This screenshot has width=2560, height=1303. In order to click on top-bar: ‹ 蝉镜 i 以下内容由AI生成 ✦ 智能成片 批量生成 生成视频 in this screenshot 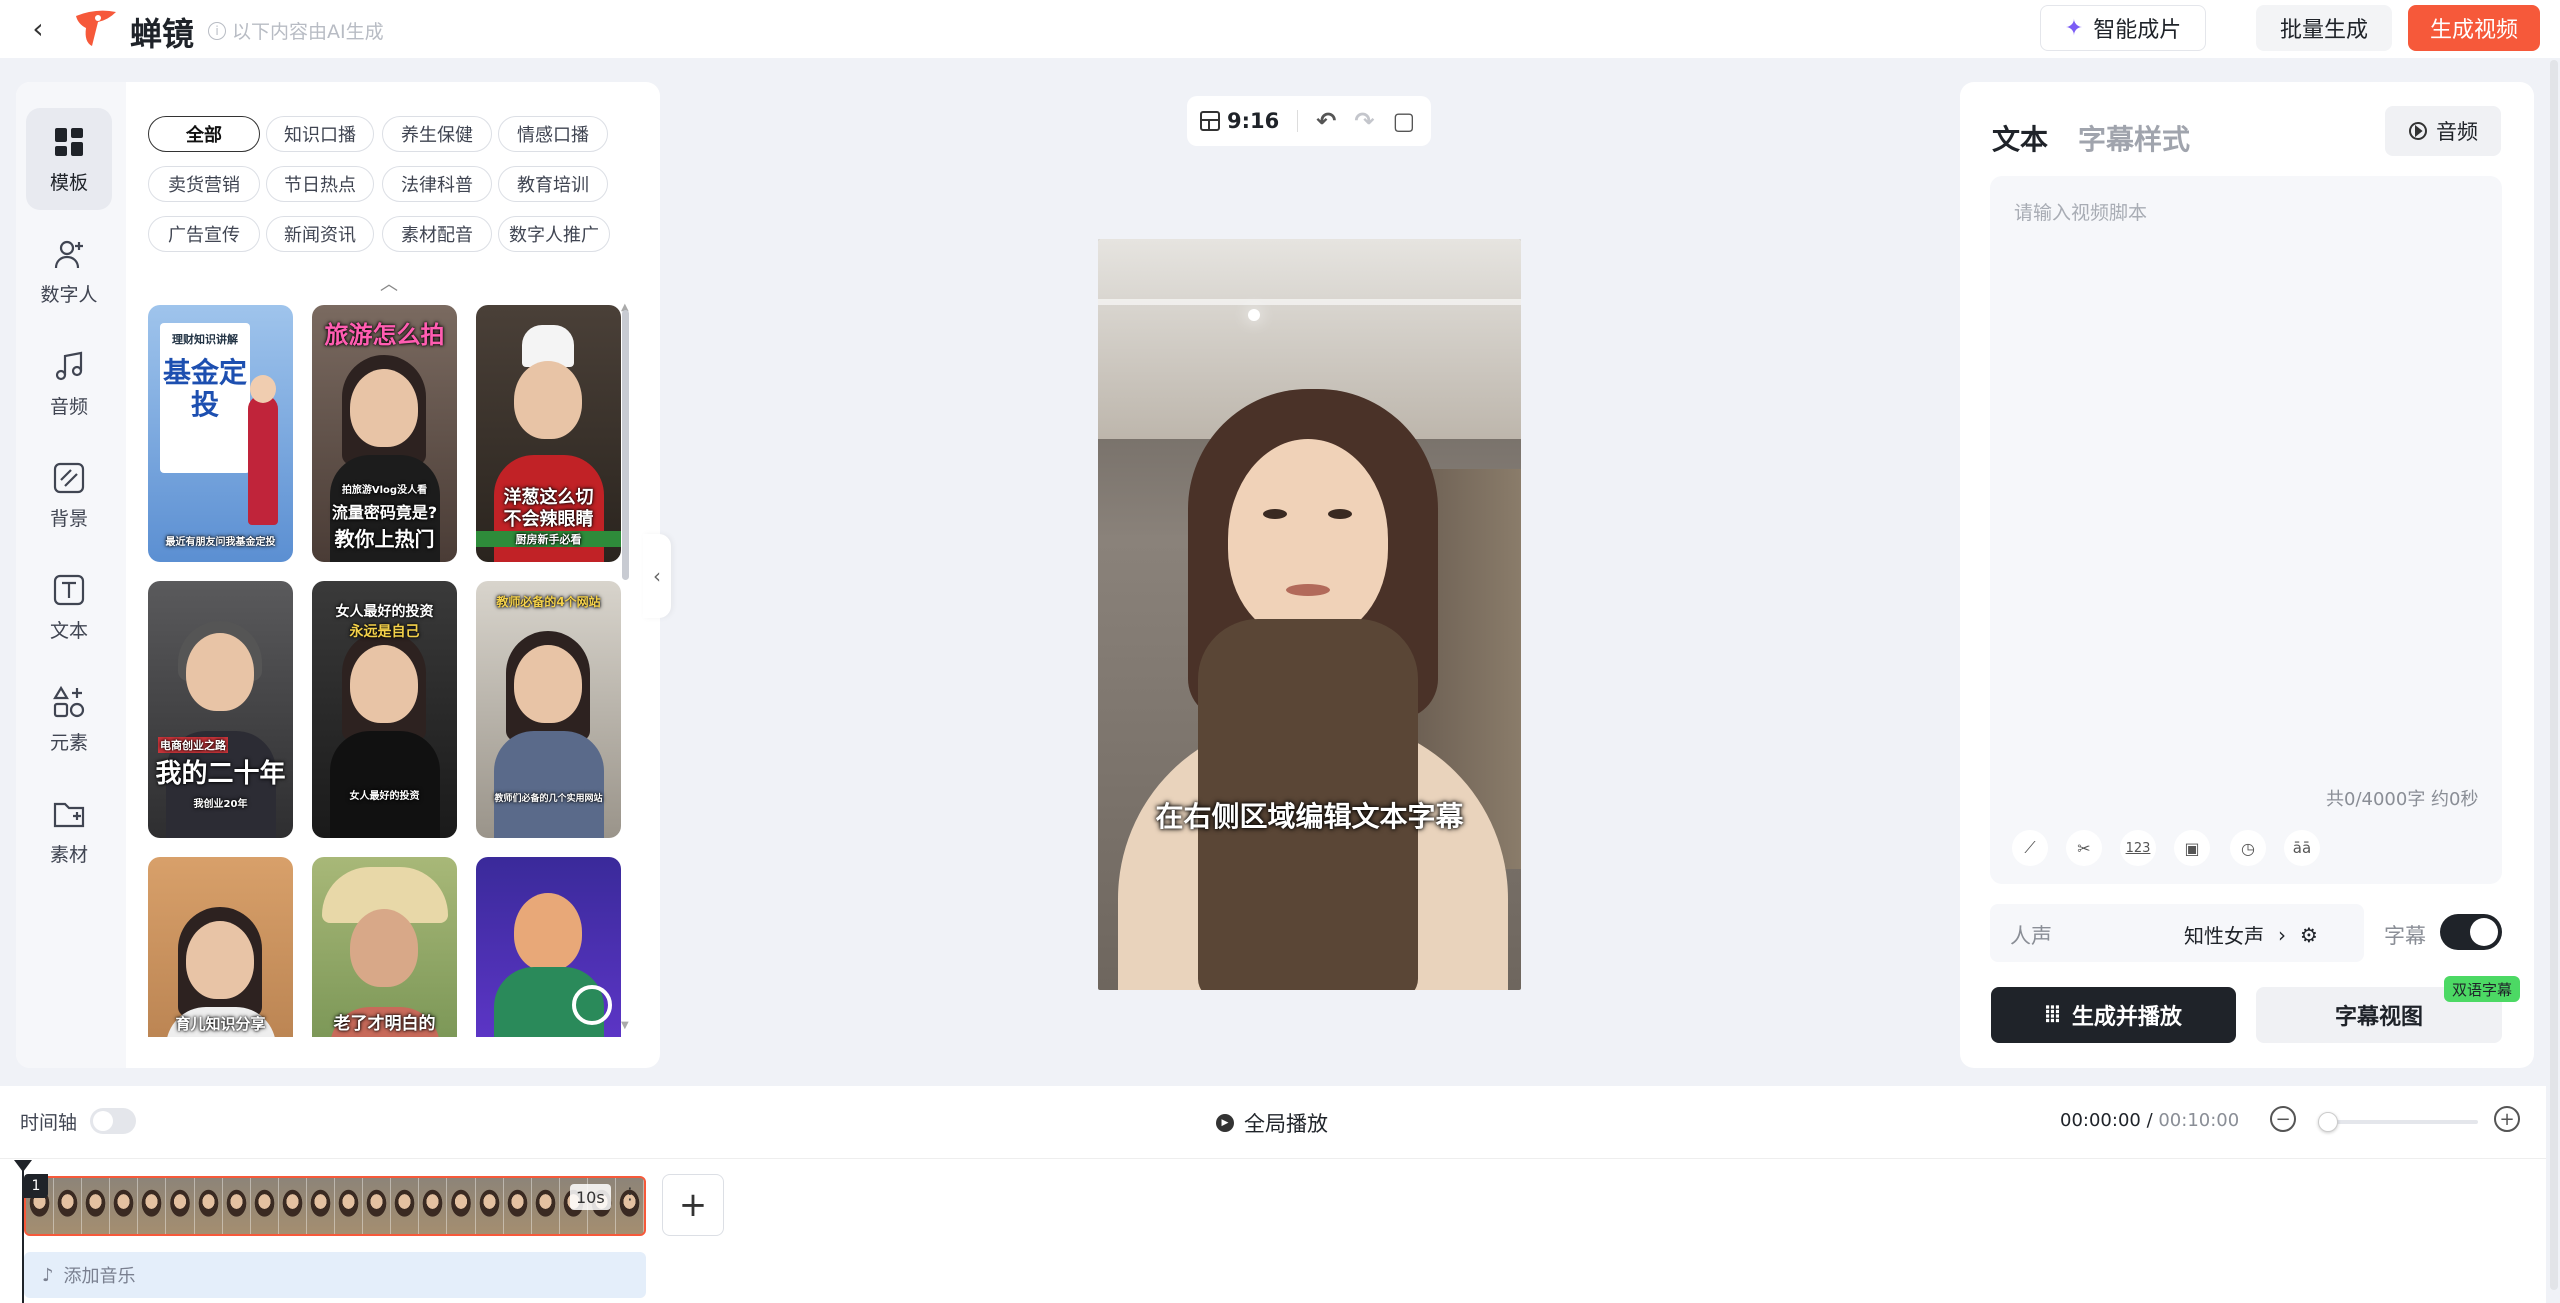, I will do `click(1280, 29)`.